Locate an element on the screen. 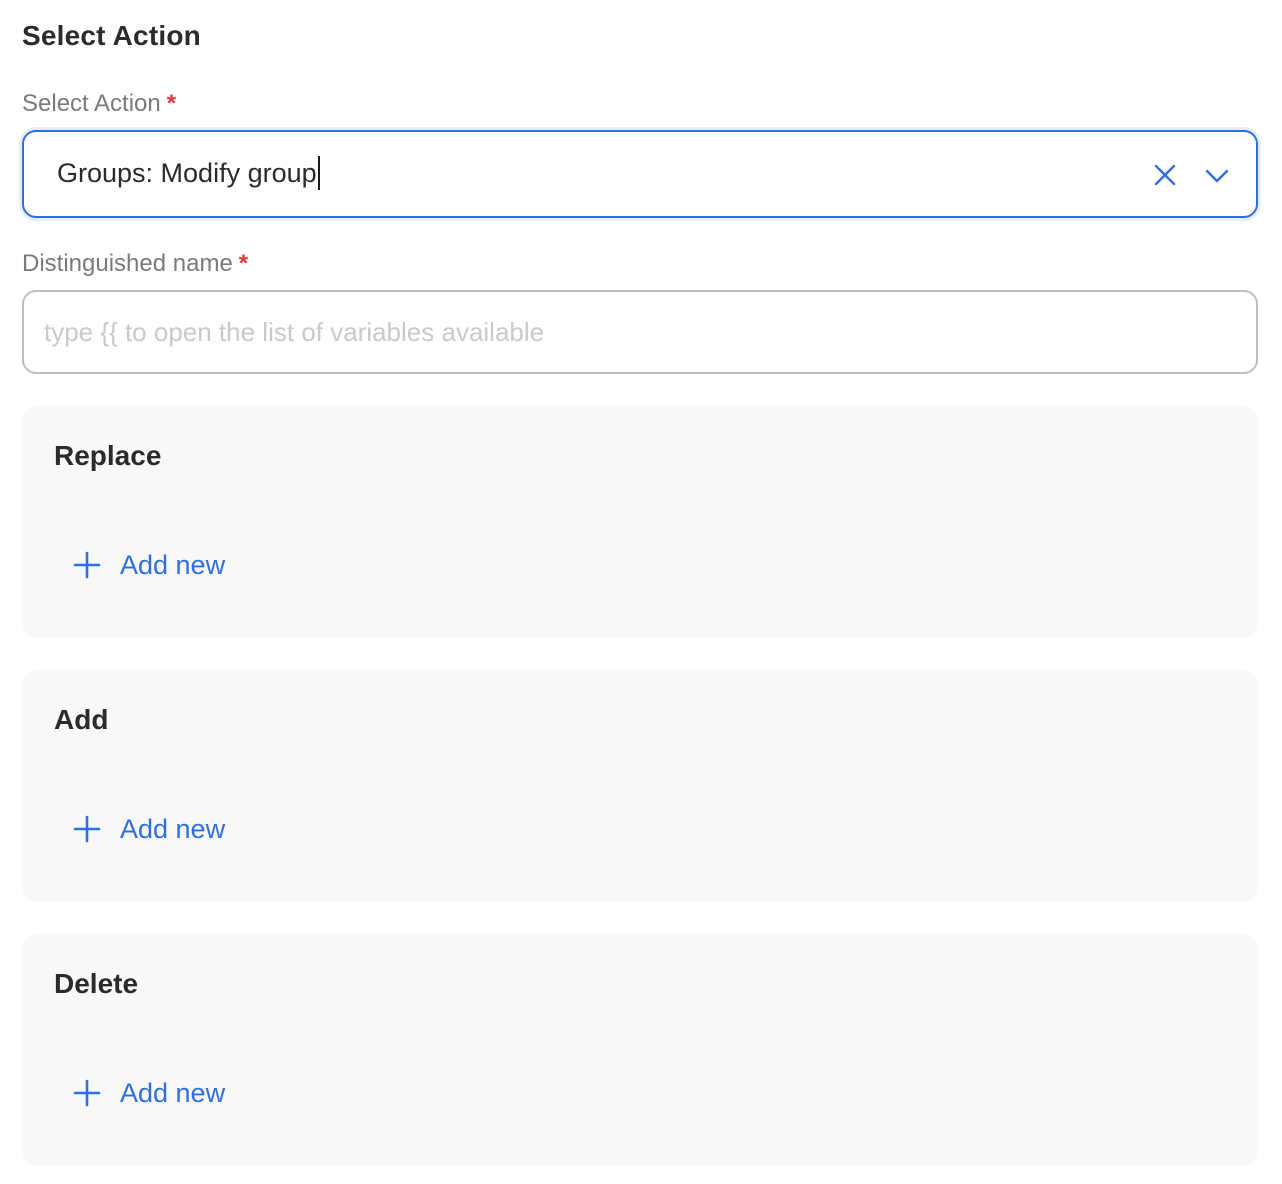  distinguished-name-label: Distinguished name * is located at coordinates (135, 264).